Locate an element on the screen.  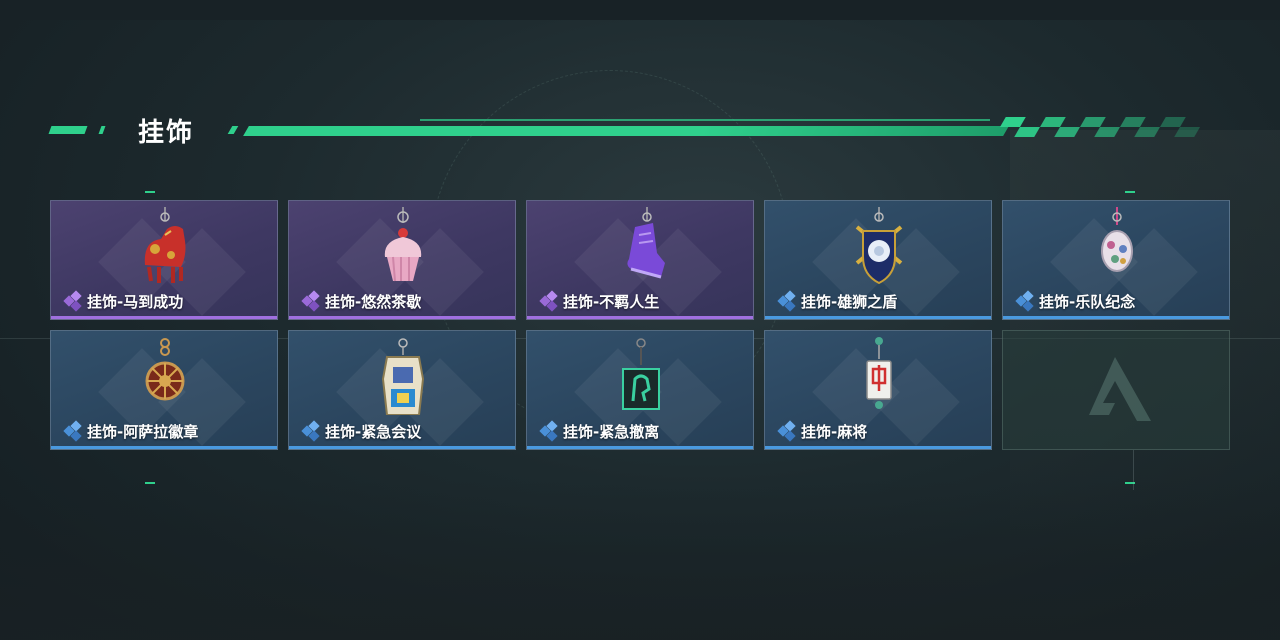
band-badge-charm-icon is located at coordinates (1117, 239).